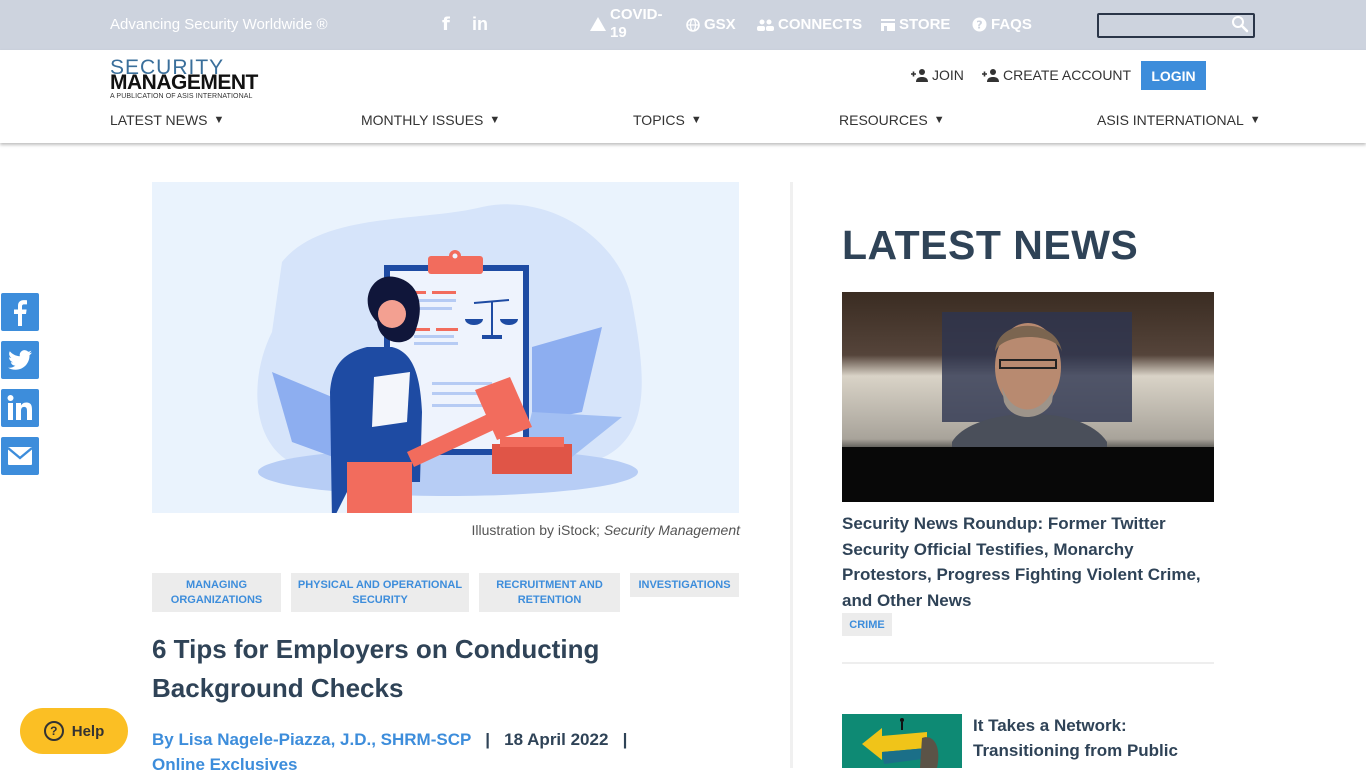 The height and width of the screenshot is (777, 1366). What do you see at coordinates (446, 24) in the screenshot?
I see `facebook-icon: f` at bounding box center [446, 24].